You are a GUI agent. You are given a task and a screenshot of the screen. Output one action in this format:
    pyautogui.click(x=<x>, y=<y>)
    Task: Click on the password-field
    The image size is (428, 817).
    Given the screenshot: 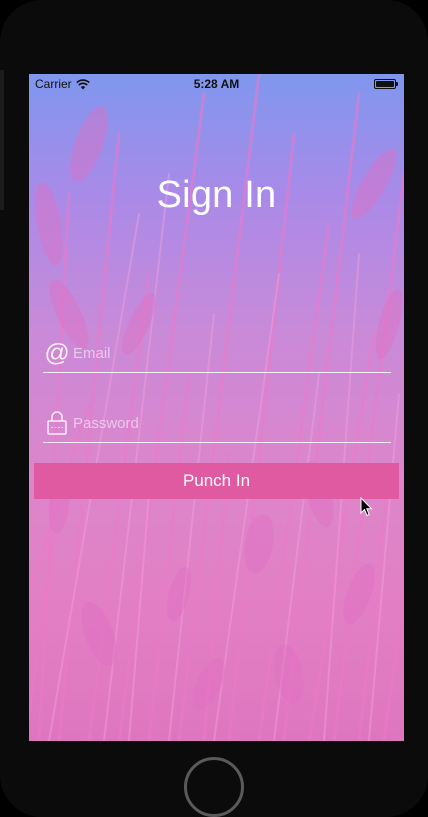 What is the action you would take?
    pyautogui.click(x=217, y=424)
    